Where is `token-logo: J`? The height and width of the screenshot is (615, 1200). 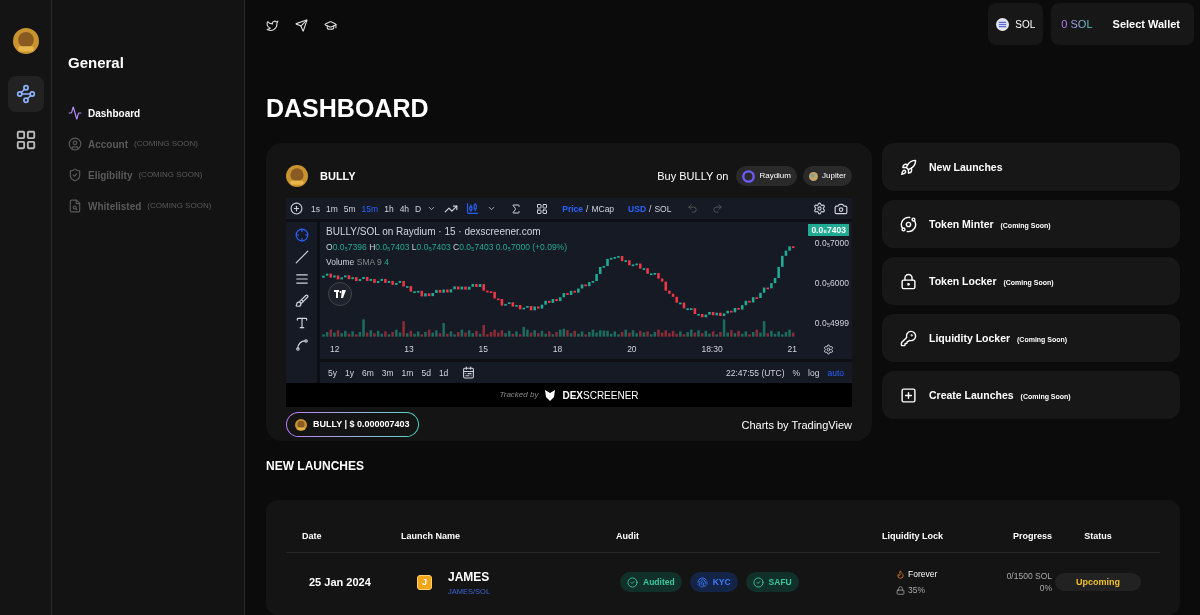
token-logo: J is located at coordinates (424, 582).